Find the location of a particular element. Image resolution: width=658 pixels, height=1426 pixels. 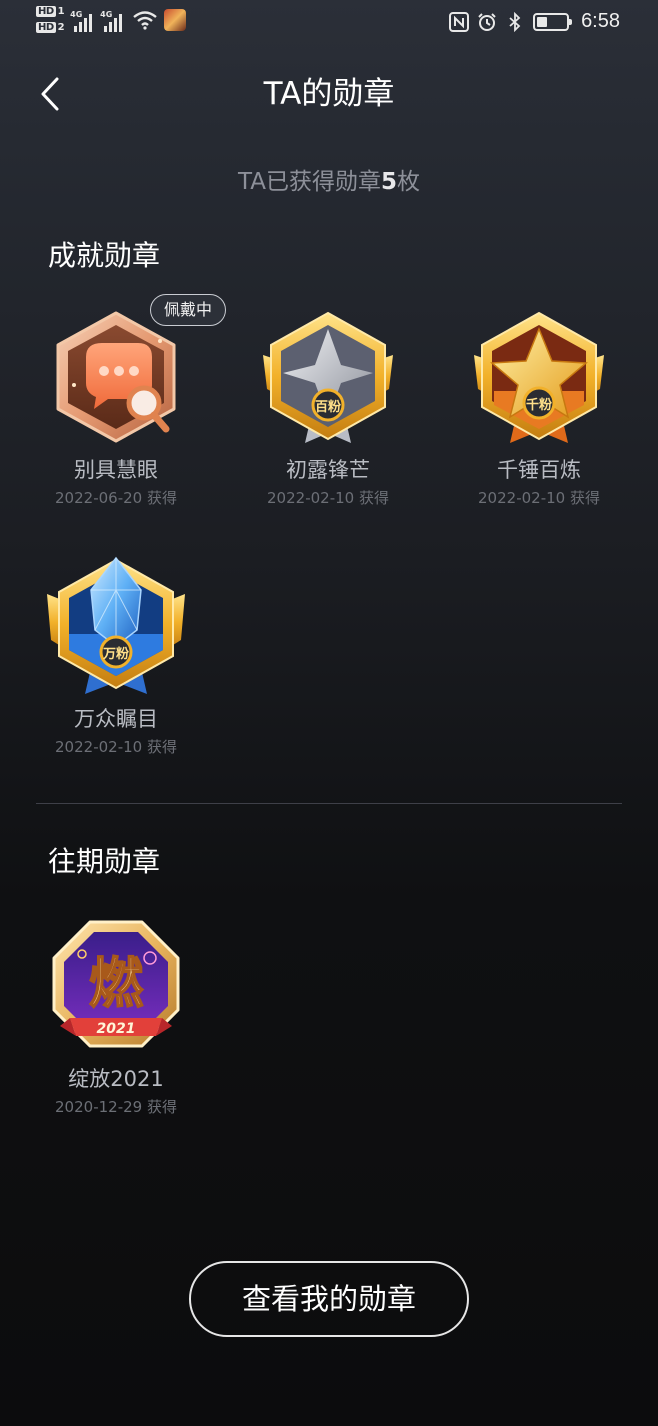

badge-emblem-text: 百粉 is located at coordinates (328, 407).